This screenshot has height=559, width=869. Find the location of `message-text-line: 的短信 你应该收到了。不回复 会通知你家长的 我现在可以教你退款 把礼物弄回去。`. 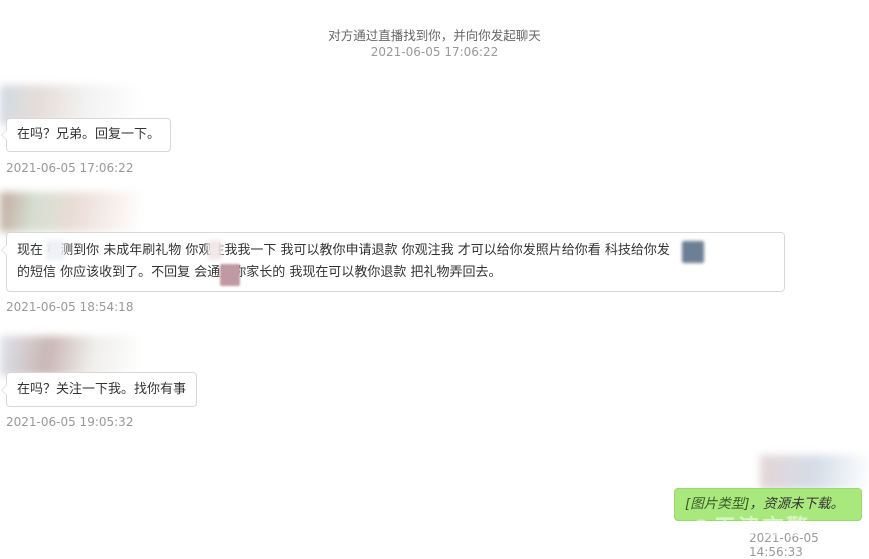

message-text-line: 的短信 你应该收到了。不回复 会通知你家长的 我现在可以教你退款 把礼物弄回去。 is located at coordinates (259, 272).